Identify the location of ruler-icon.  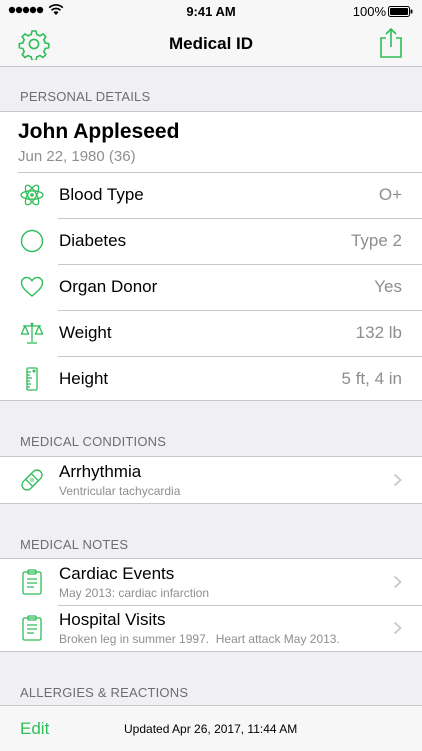
(32, 379).